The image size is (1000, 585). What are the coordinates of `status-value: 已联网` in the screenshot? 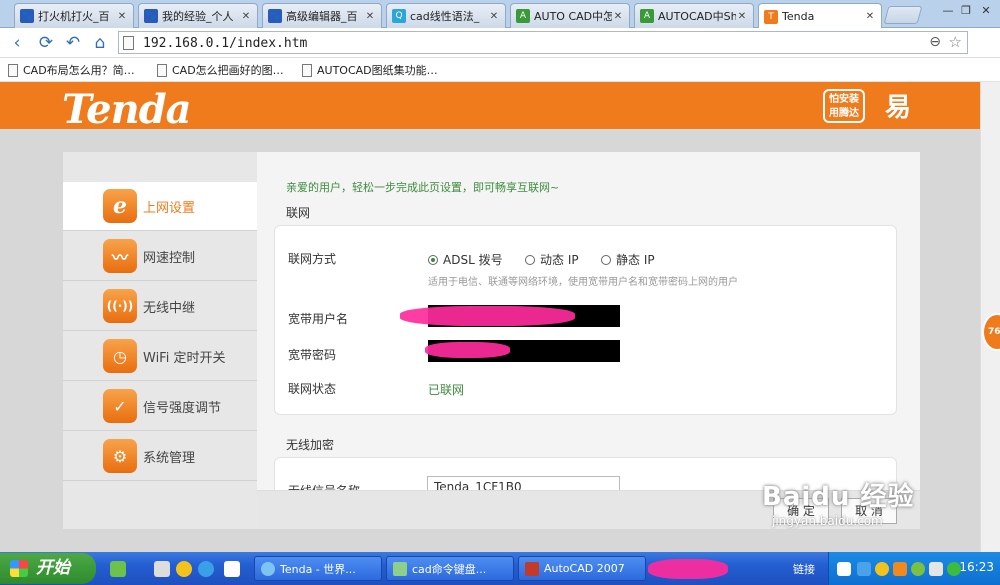 It's located at (446, 390).